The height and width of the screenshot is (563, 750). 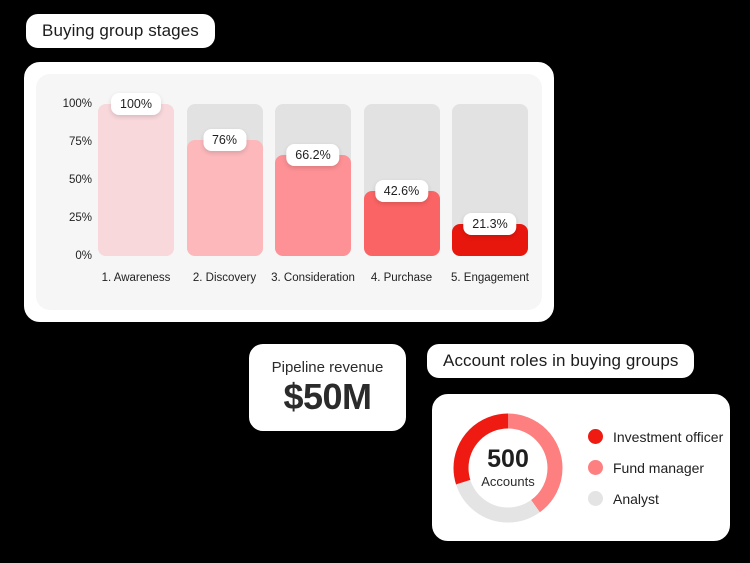 I want to click on legend-item: Investment officer, so click(x=655, y=437).